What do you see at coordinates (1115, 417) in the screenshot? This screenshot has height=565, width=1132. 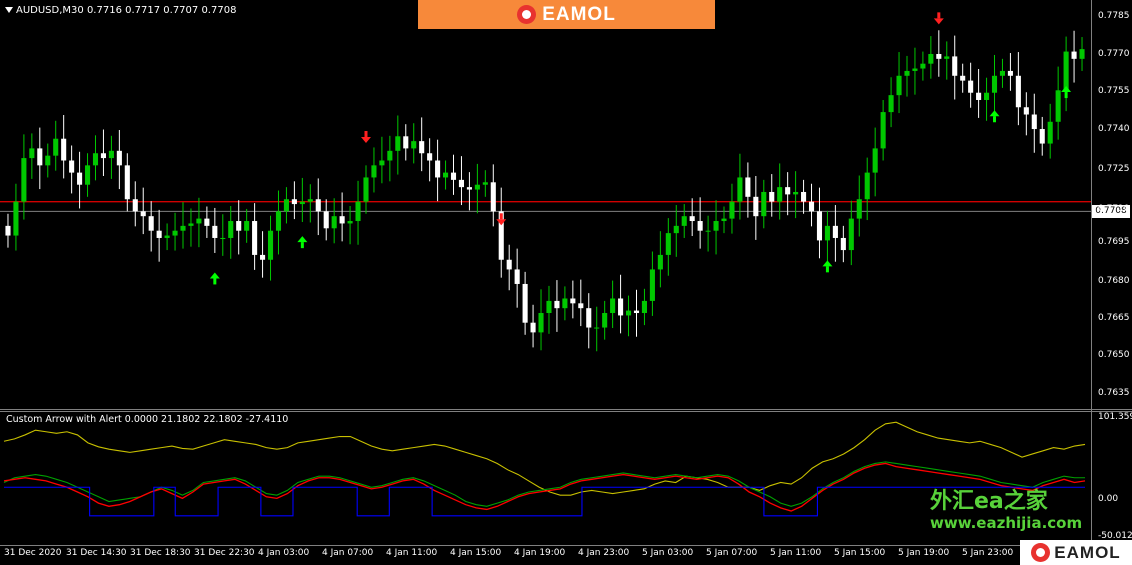 I see `indicator-tick-label: 101.3599` at bounding box center [1115, 417].